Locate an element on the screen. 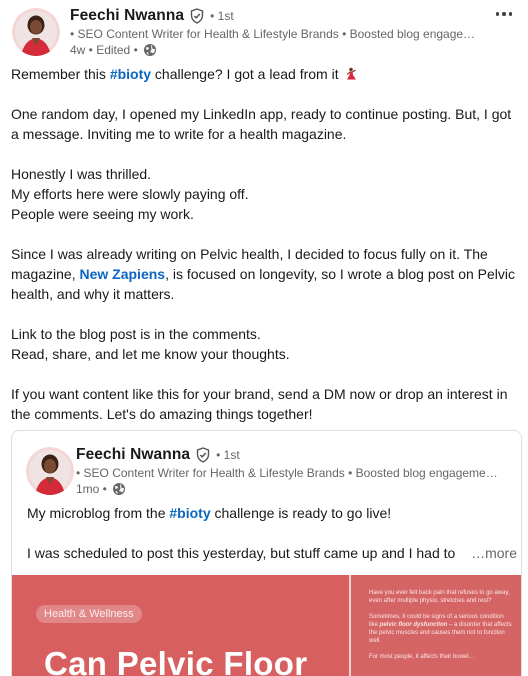 The image size is (528, 676). reshared-author-avatar is located at coordinates (50, 471).